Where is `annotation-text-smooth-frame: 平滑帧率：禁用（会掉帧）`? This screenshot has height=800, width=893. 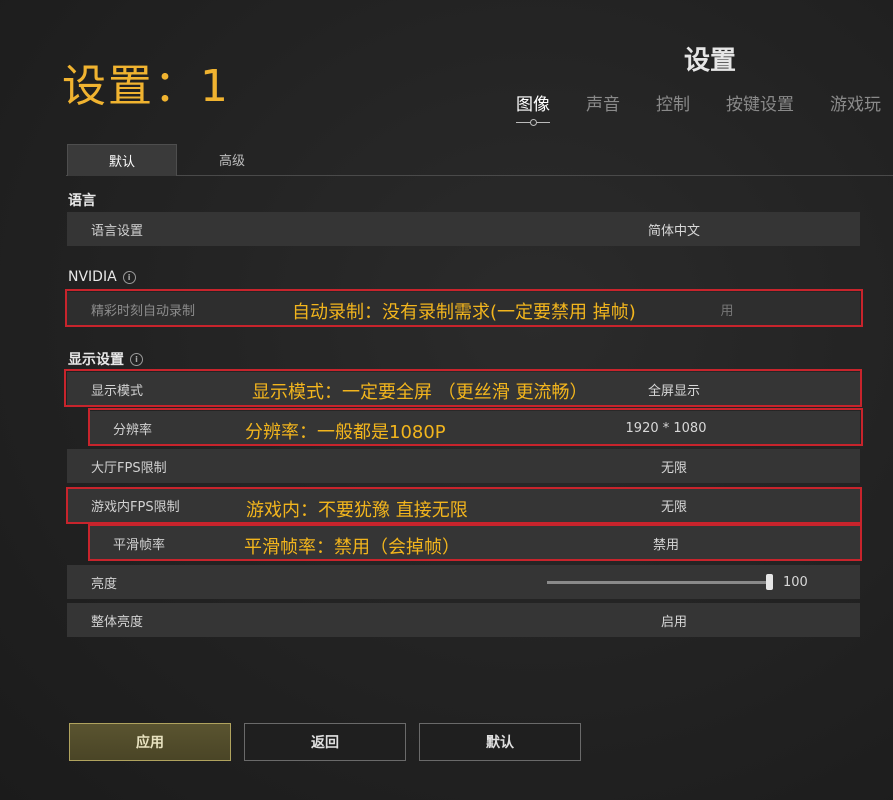 annotation-text-smooth-frame: 平滑帧率：禁用（会掉帧） is located at coordinates (352, 547).